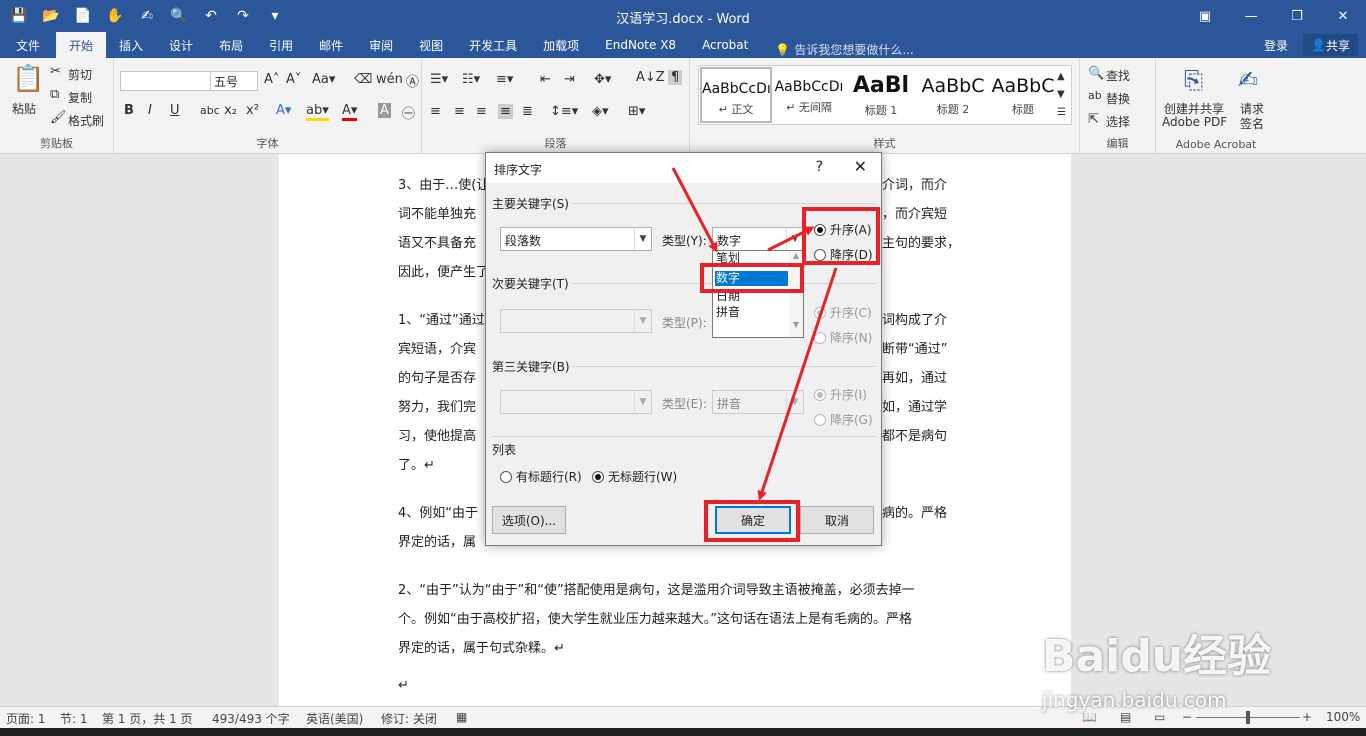 Image resolution: width=1366 pixels, height=736 pixels. Describe the element at coordinates (843, 229) in the screenshot. I see `ascending-a-radio: 升序(A)` at that location.